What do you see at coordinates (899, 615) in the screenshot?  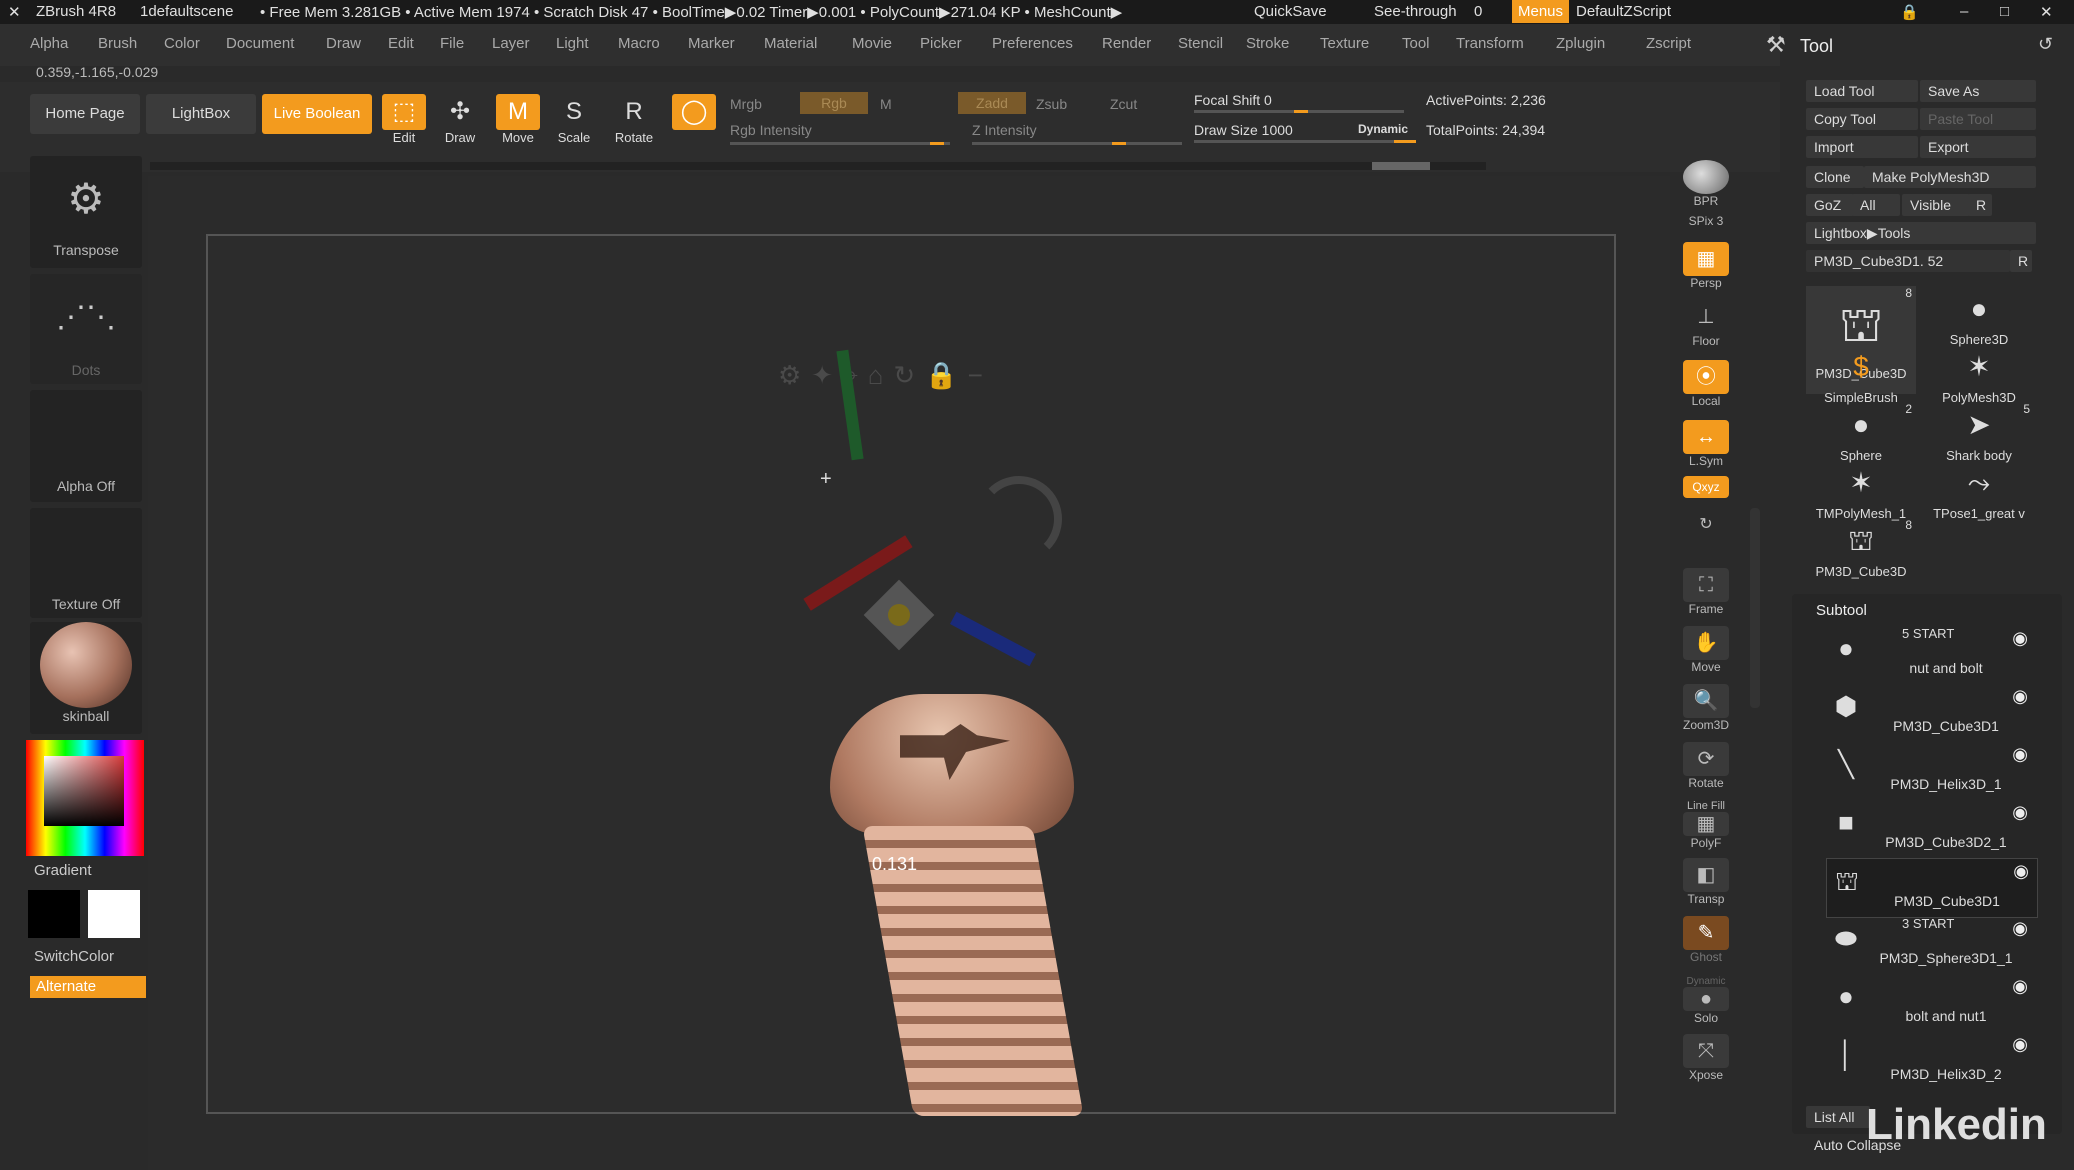 I see `gizmo-center` at bounding box center [899, 615].